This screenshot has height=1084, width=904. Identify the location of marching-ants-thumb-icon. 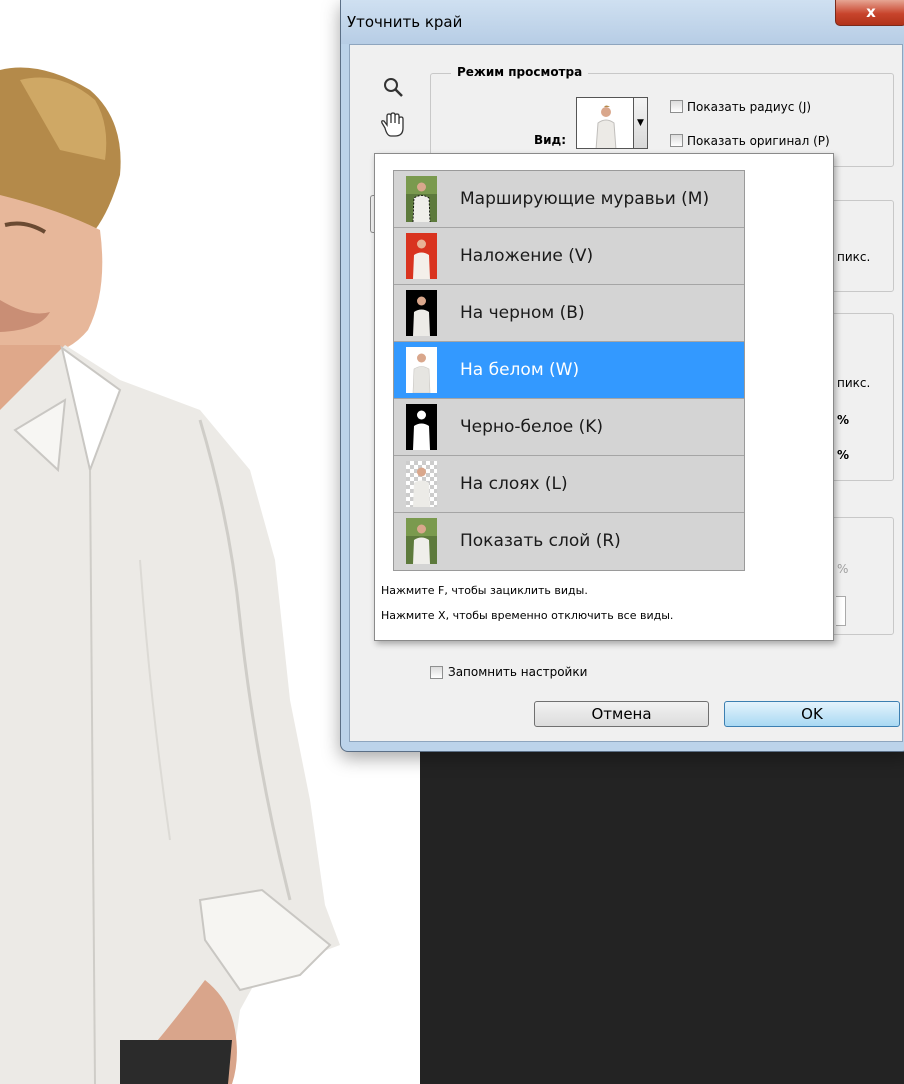
(421, 199).